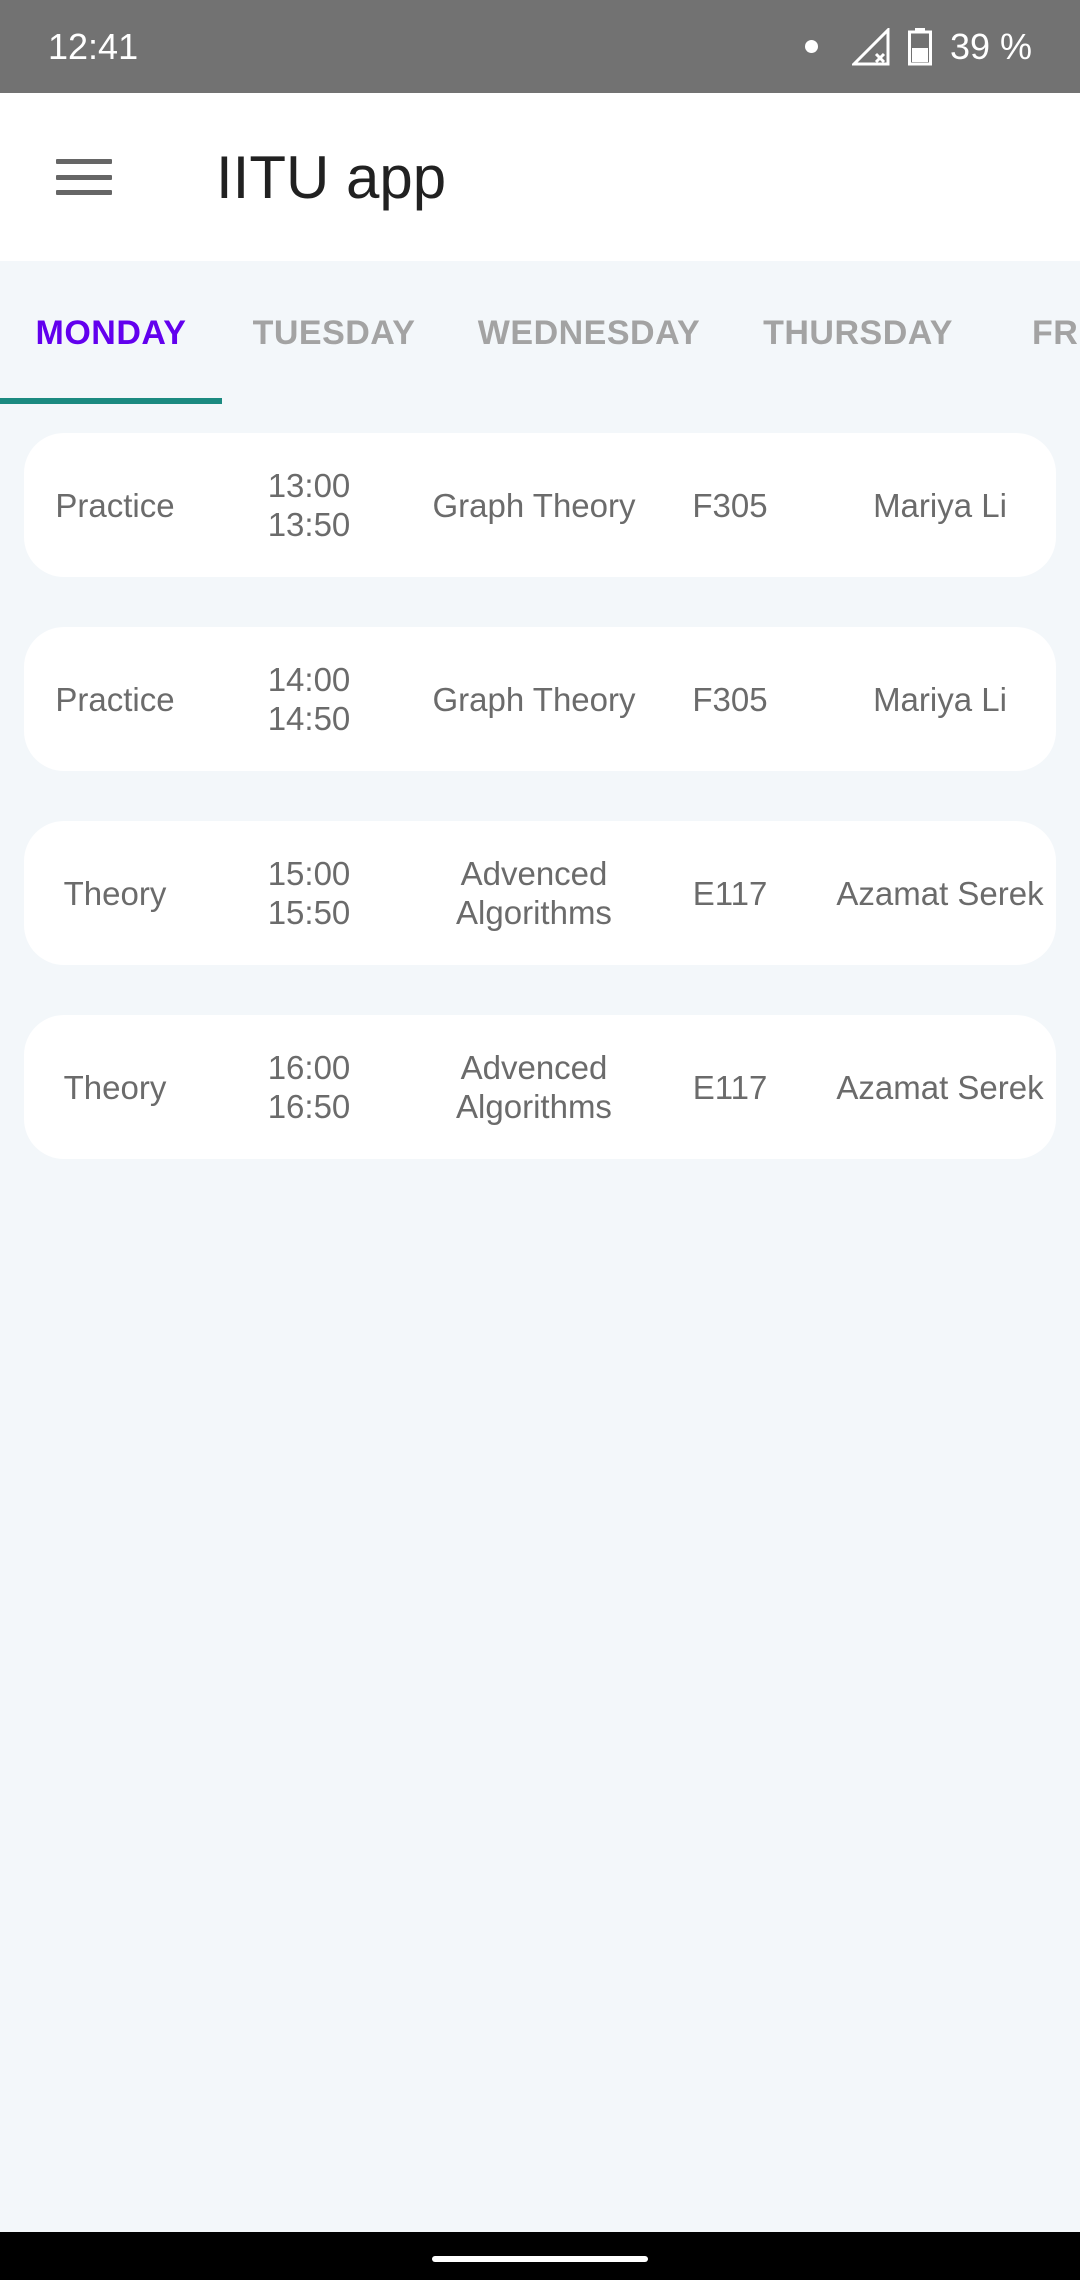  I want to click on lesson-time: 14:00 14:50, so click(309, 699).